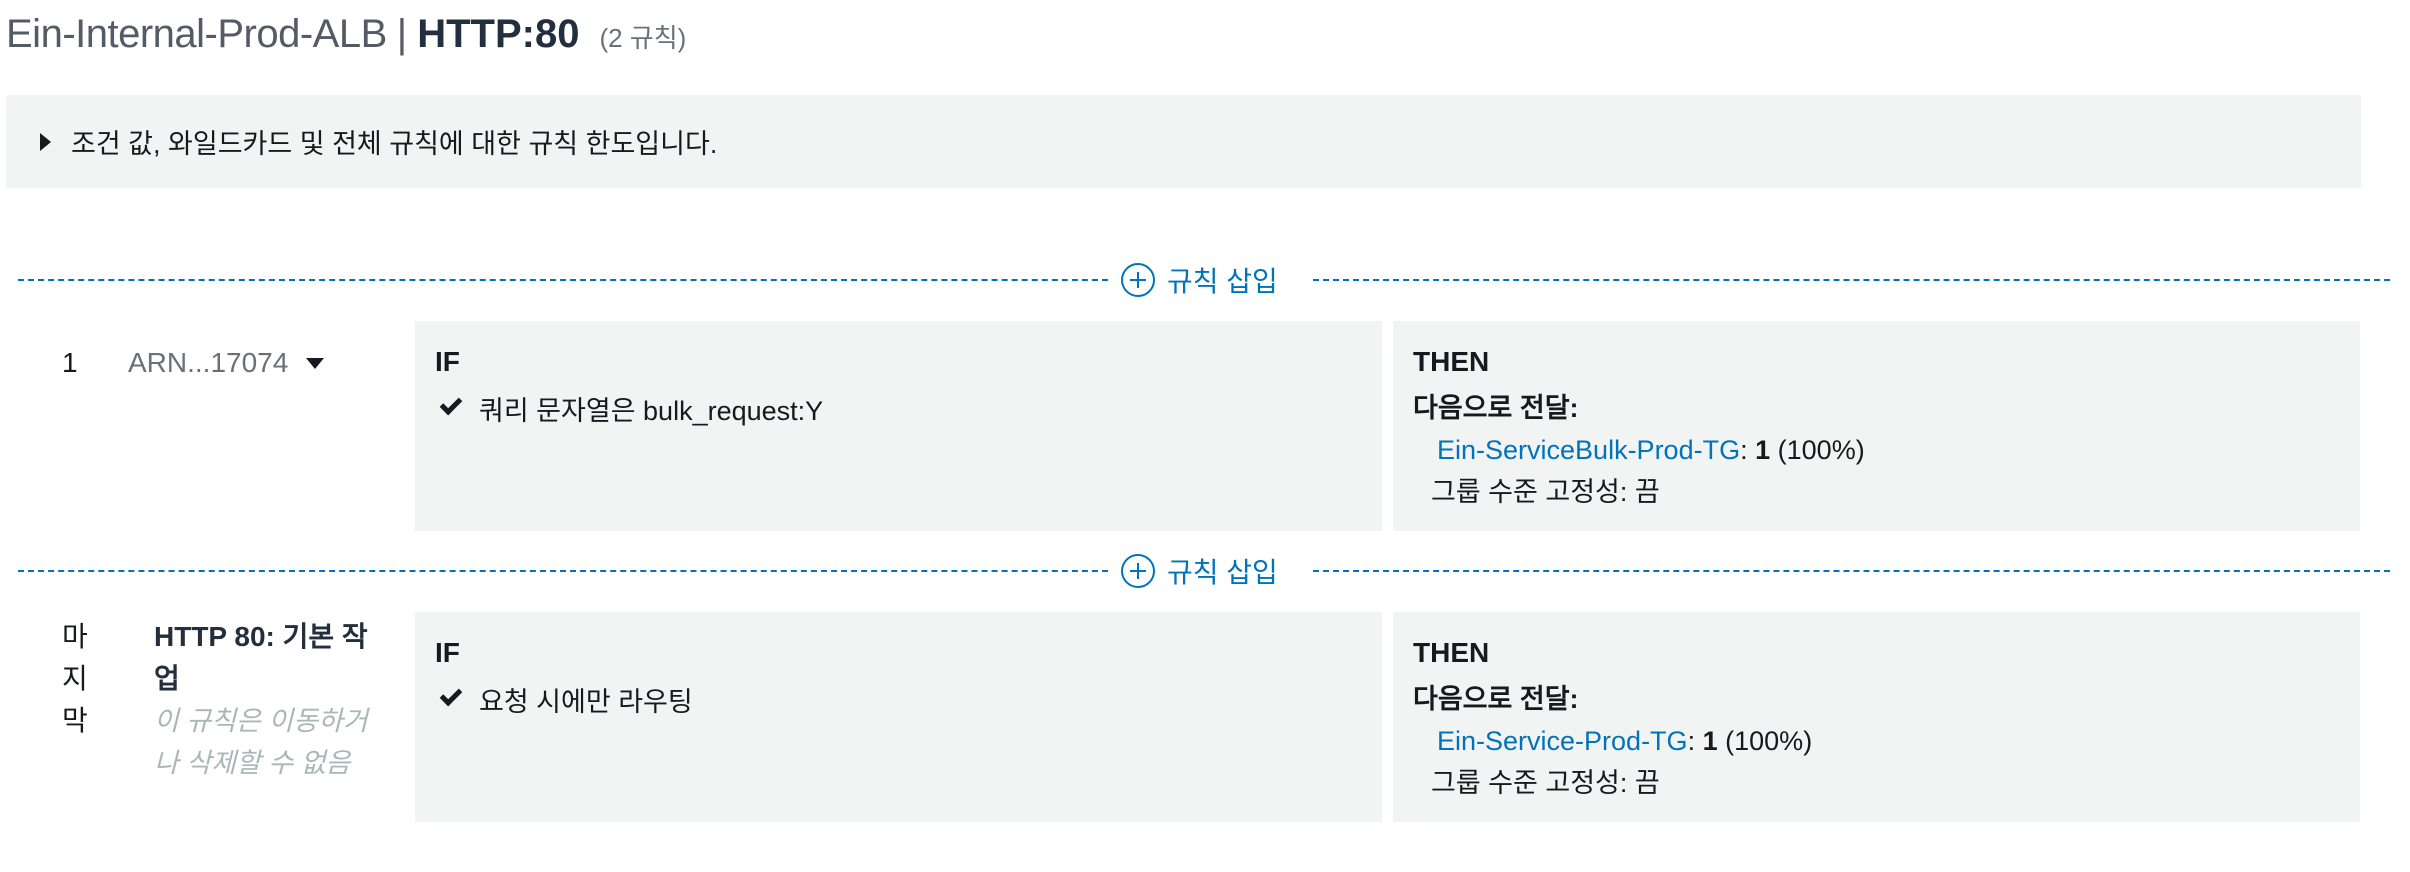 This screenshot has width=2410, height=872. Describe the element at coordinates (261, 742) in the screenshot. I see `default-rule-note: 이 규칙은 이동하거나 삭제할 수 없음` at that location.